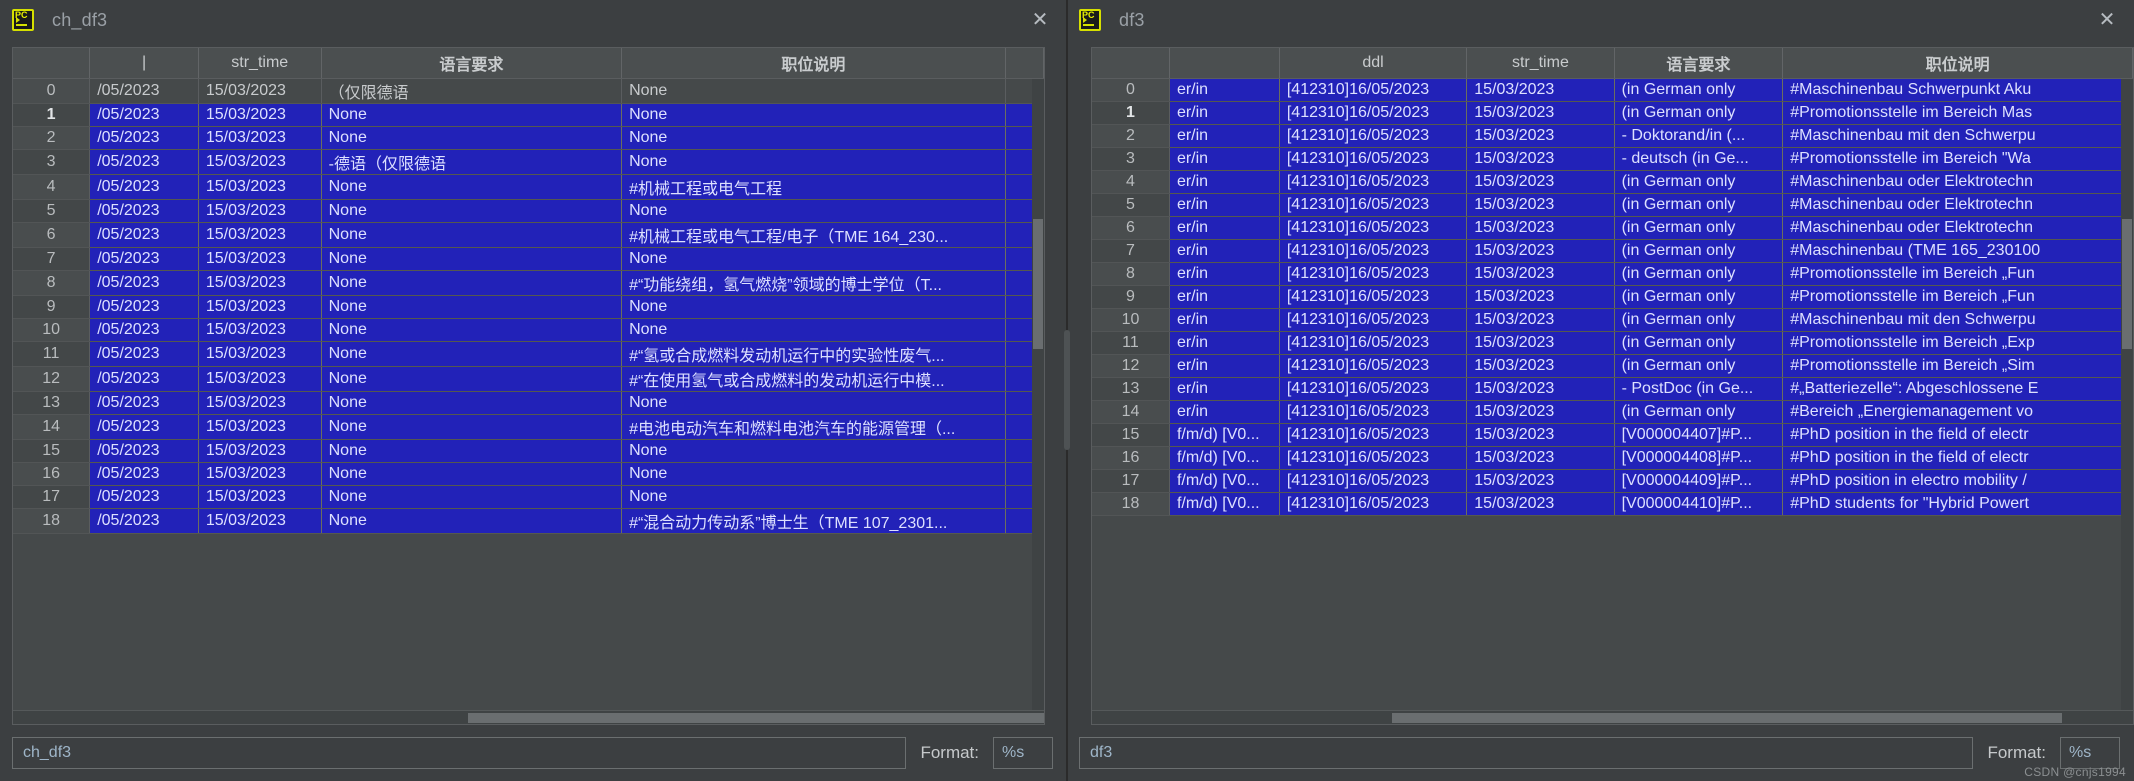 The width and height of the screenshot is (2134, 781). What do you see at coordinates (1131, 343) in the screenshot?
I see `row-index: 11` at bounding box center [1131, 343].